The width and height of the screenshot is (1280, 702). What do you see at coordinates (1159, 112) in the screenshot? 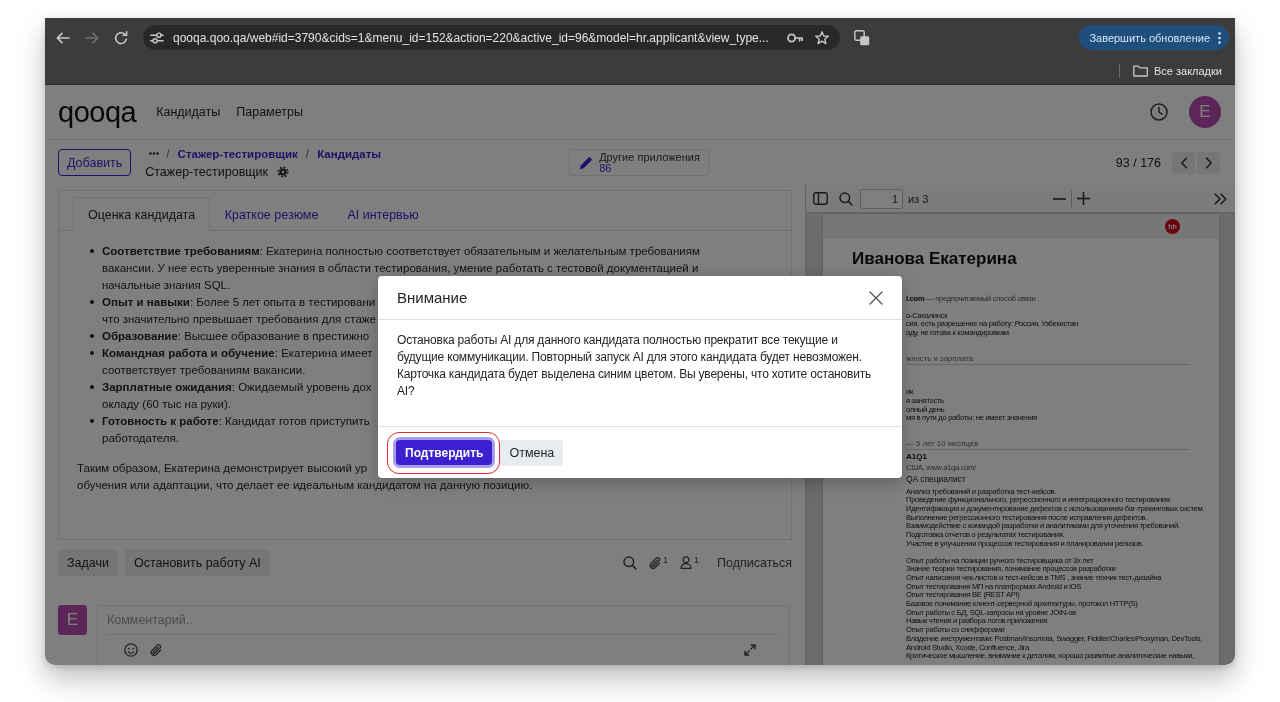
I see `clock-icon` at bounding box center [1159, 112].